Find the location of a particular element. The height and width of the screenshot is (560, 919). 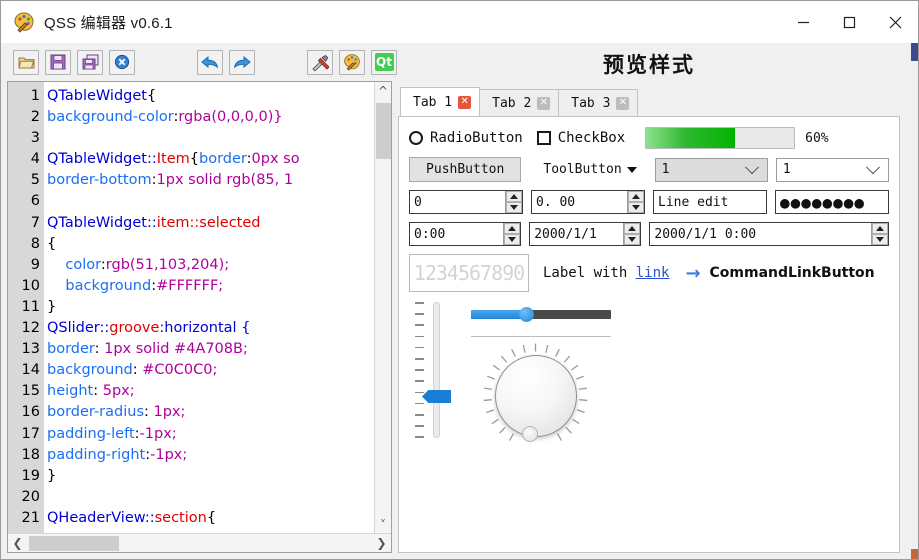

qt-logo-icon: Qt is located at coordinates (384, 62).